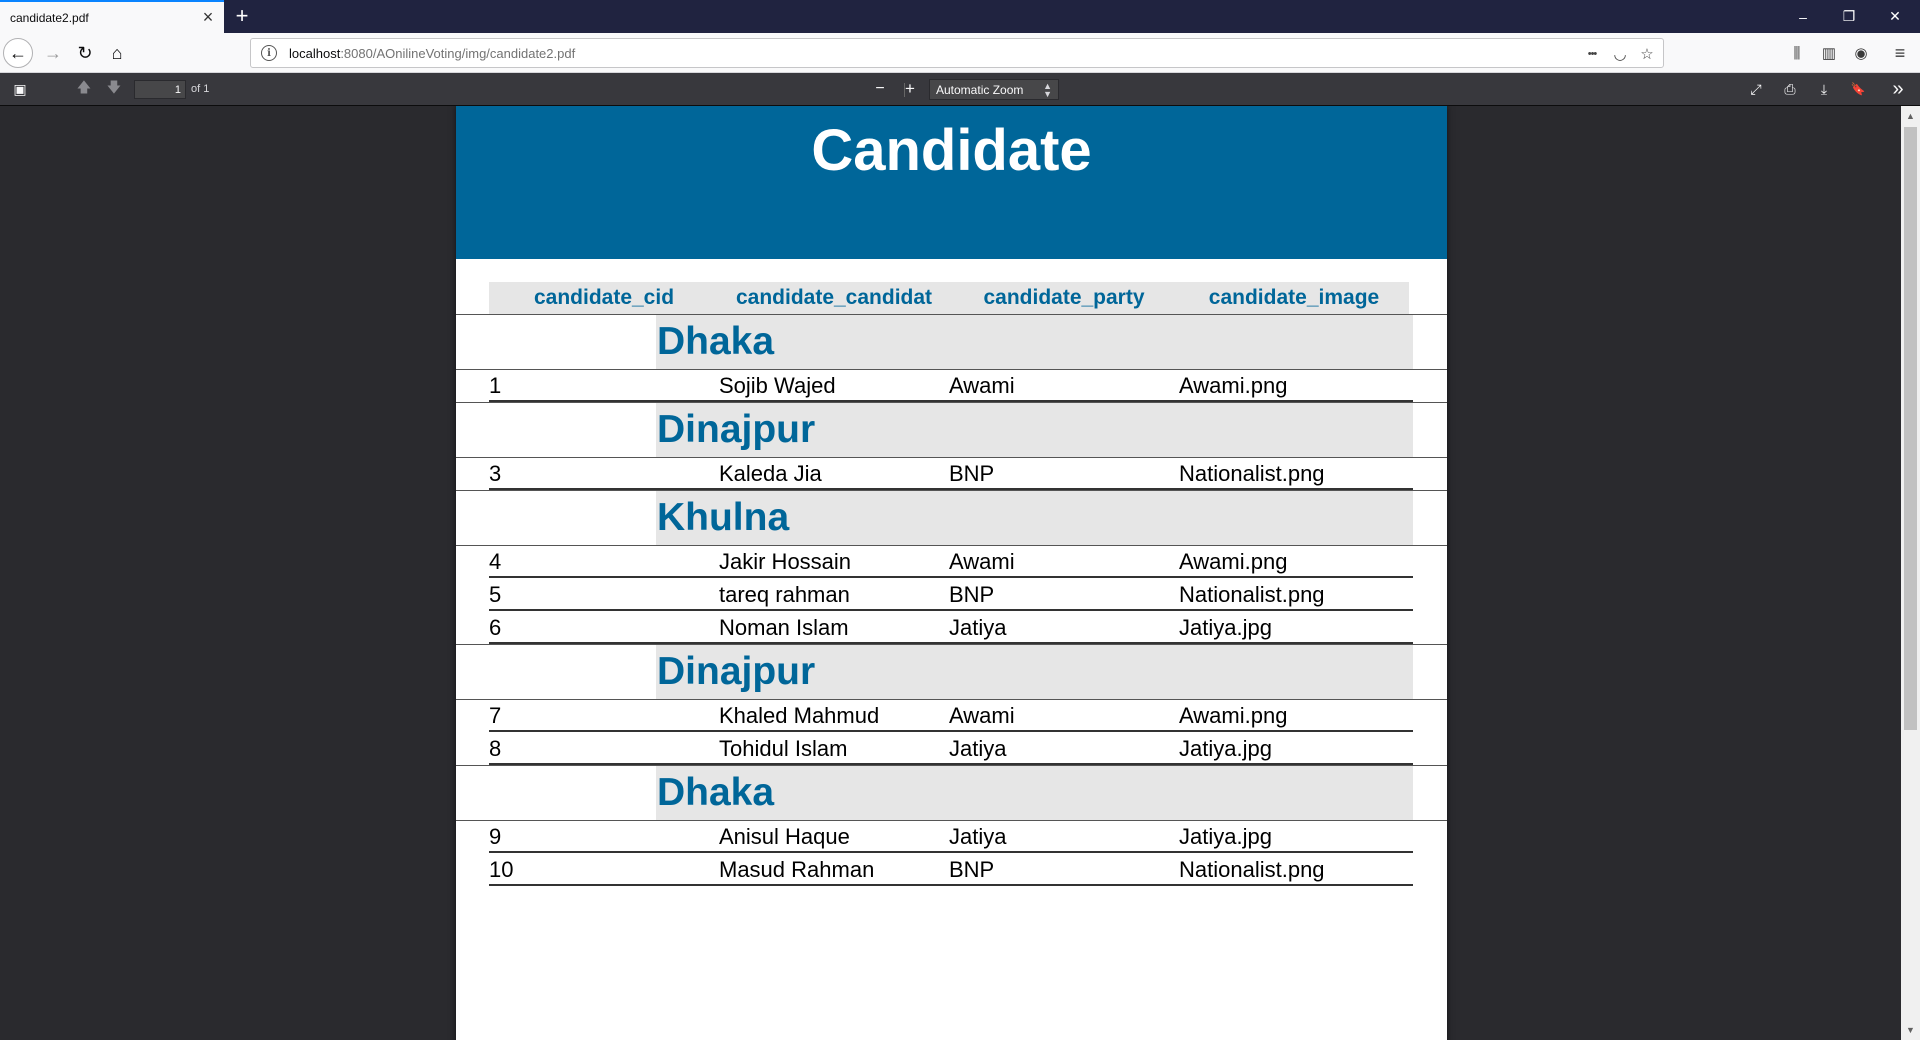 This screenshot has height=1040, width=1920. Describe the element at coordinates (85, 53) in the screenshot. I see `reload-button: ↻` at that location.